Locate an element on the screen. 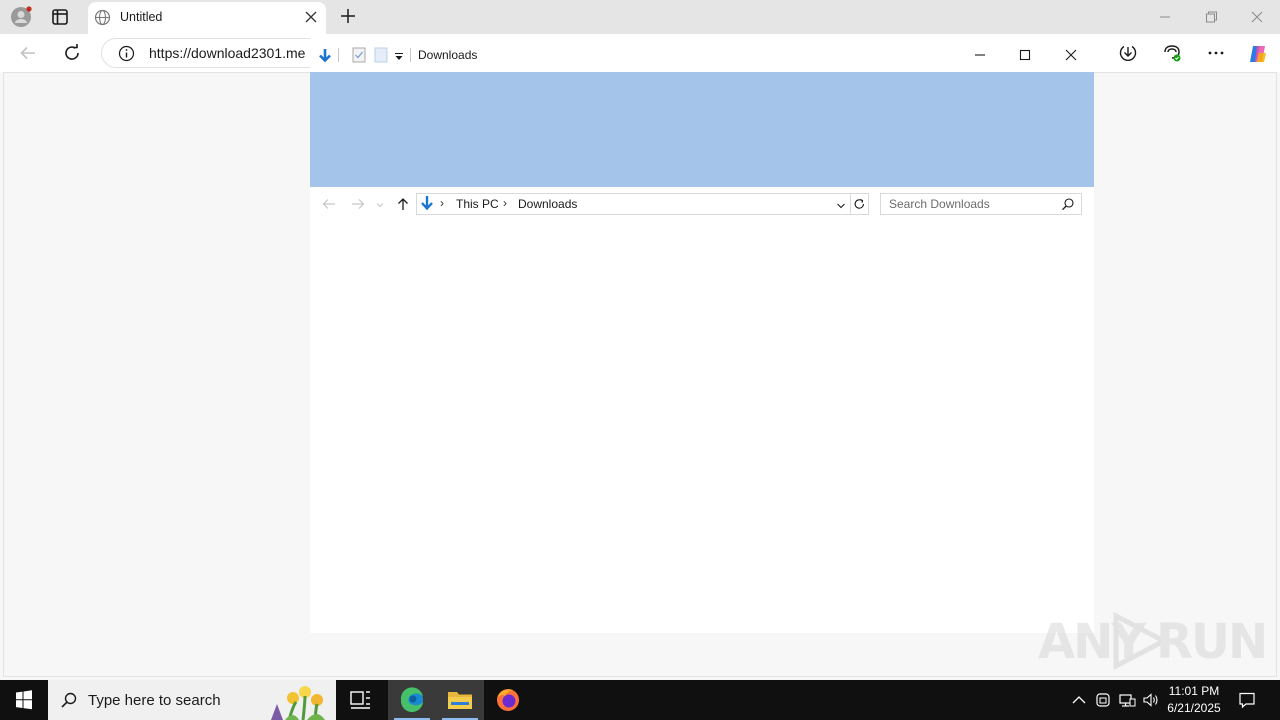  taskbar-search: Type here to search is located at coordinates (192, 700).